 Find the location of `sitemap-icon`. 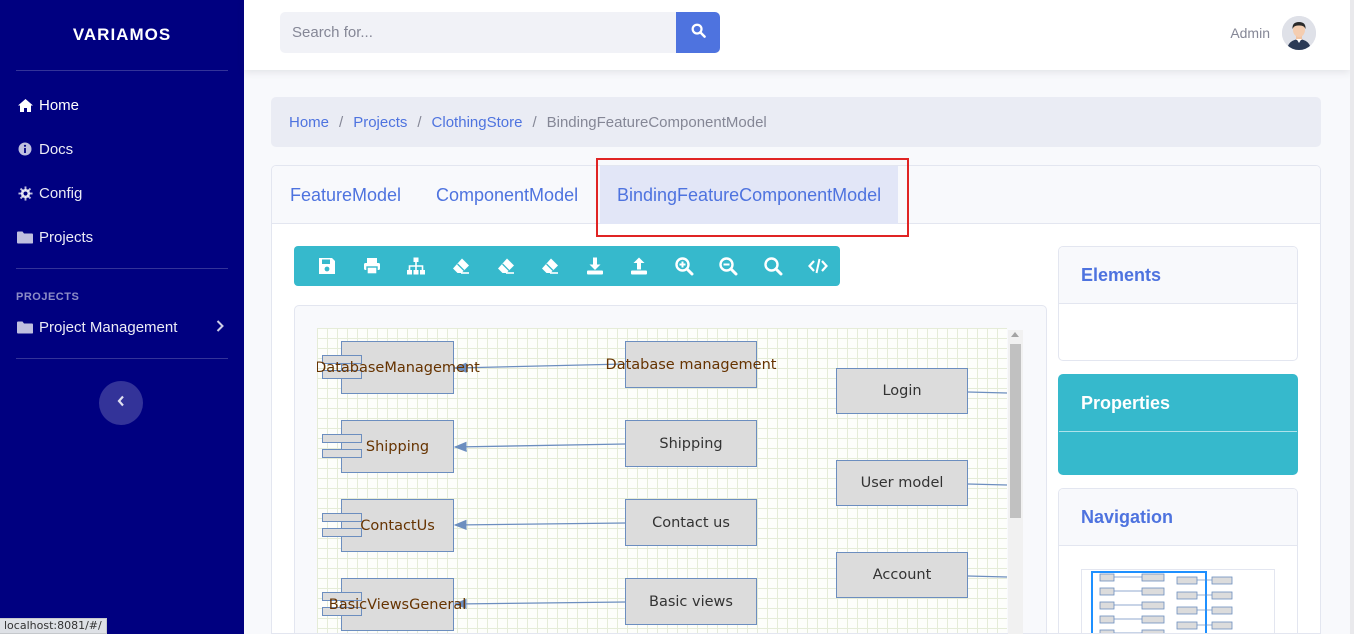

sitemap-icon is located at coordinates (416, 266).